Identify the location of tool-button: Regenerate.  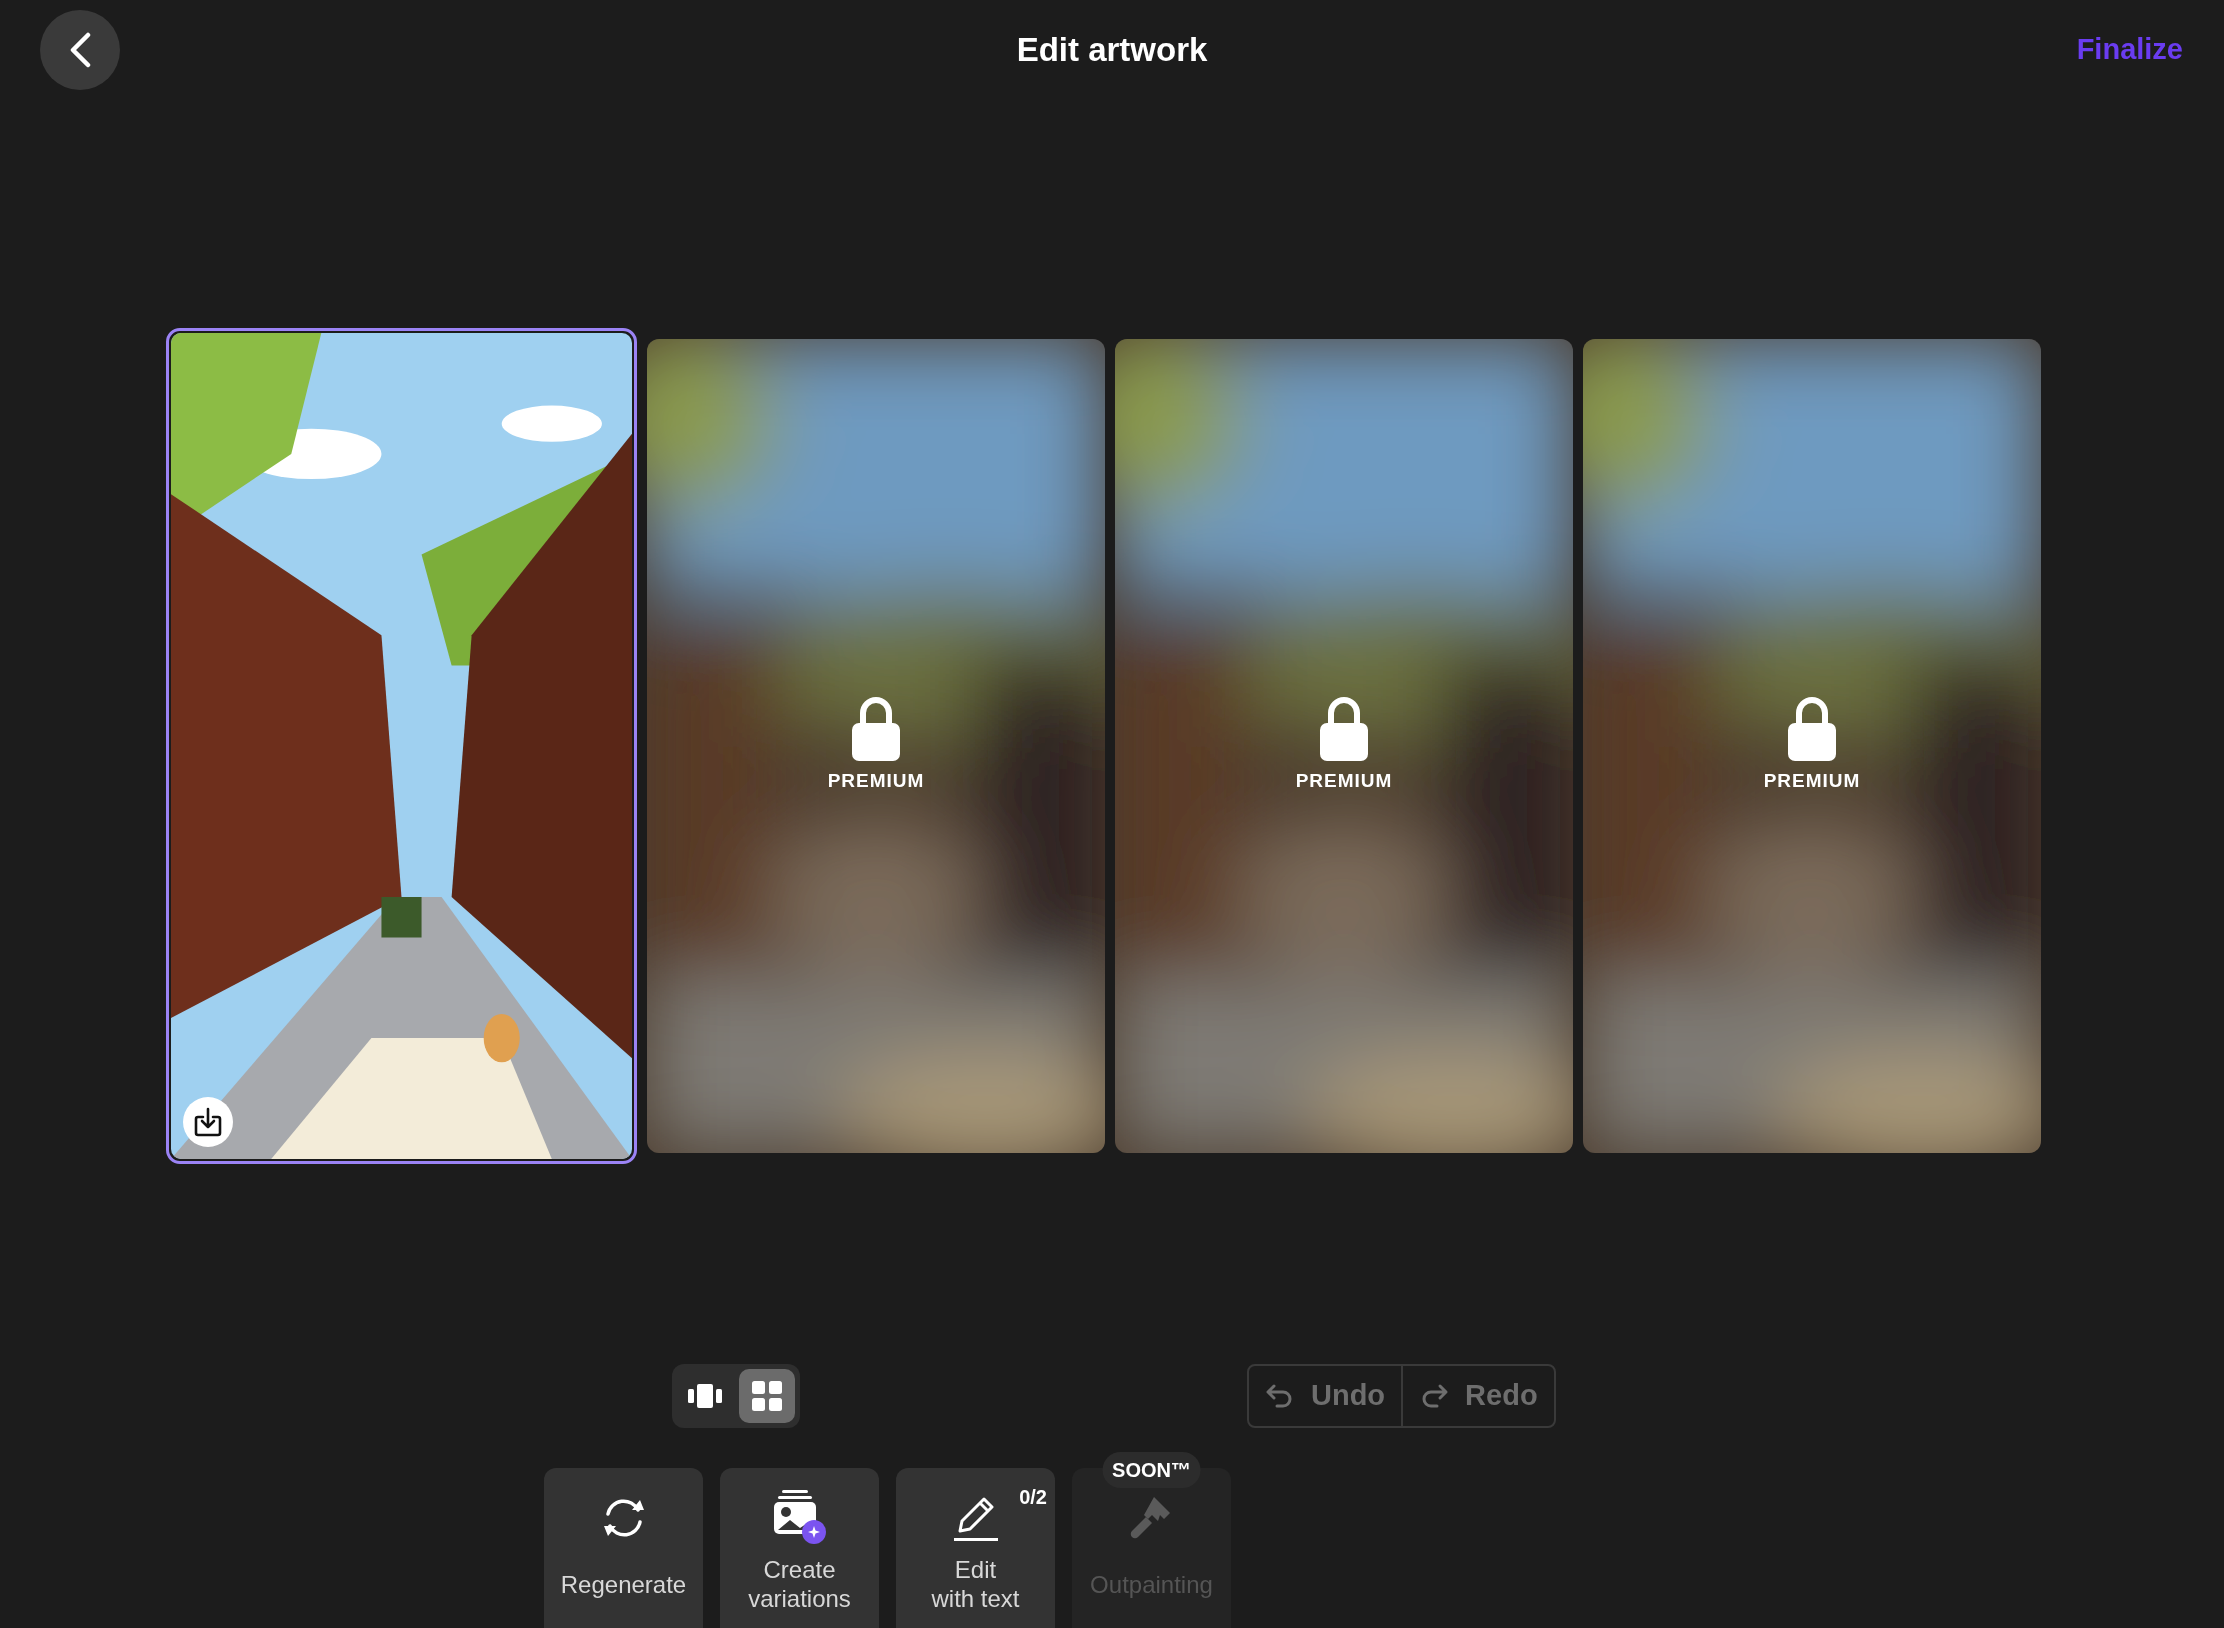
(623, 1548).